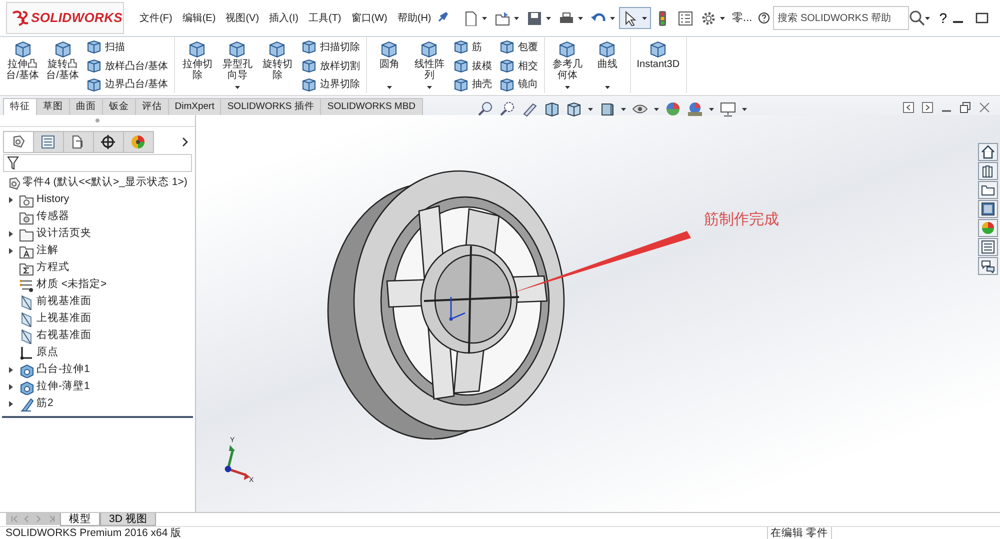 Image resolution: width=1000 pixels, height=539 pixels. I want to click on command-button: 放样切割, so click(330, 66).